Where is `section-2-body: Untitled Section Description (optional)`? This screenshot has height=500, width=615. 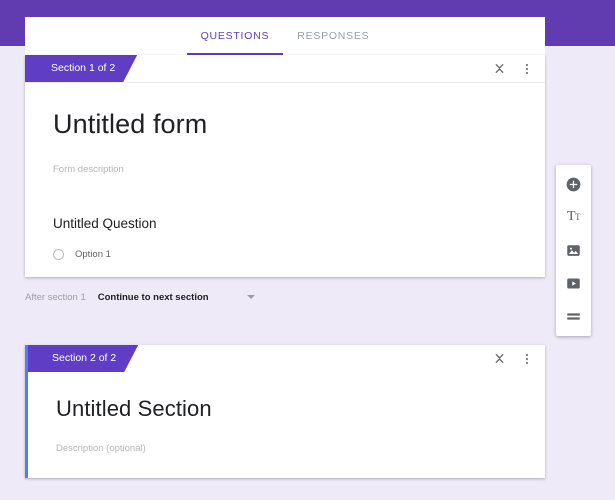
section-2-body: Untitled Section Description (optional) is located at coordinates (286, 413).